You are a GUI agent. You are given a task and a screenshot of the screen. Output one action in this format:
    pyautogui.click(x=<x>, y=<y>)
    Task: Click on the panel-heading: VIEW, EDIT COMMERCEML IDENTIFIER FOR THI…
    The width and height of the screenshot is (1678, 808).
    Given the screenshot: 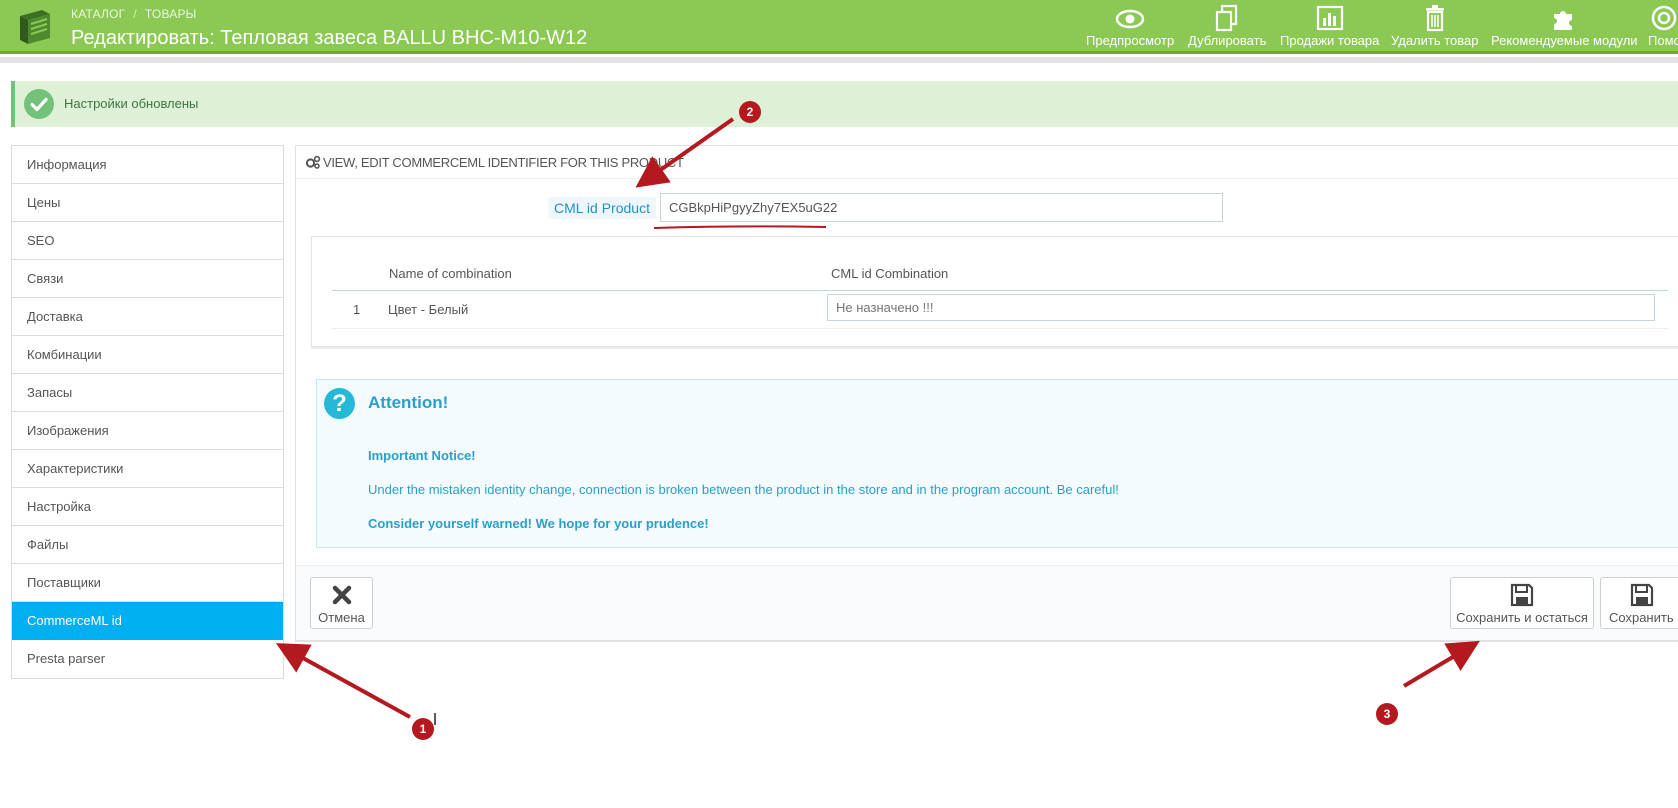 What is the action you would take?
    pyautogui.click(x=987, y=162)
    